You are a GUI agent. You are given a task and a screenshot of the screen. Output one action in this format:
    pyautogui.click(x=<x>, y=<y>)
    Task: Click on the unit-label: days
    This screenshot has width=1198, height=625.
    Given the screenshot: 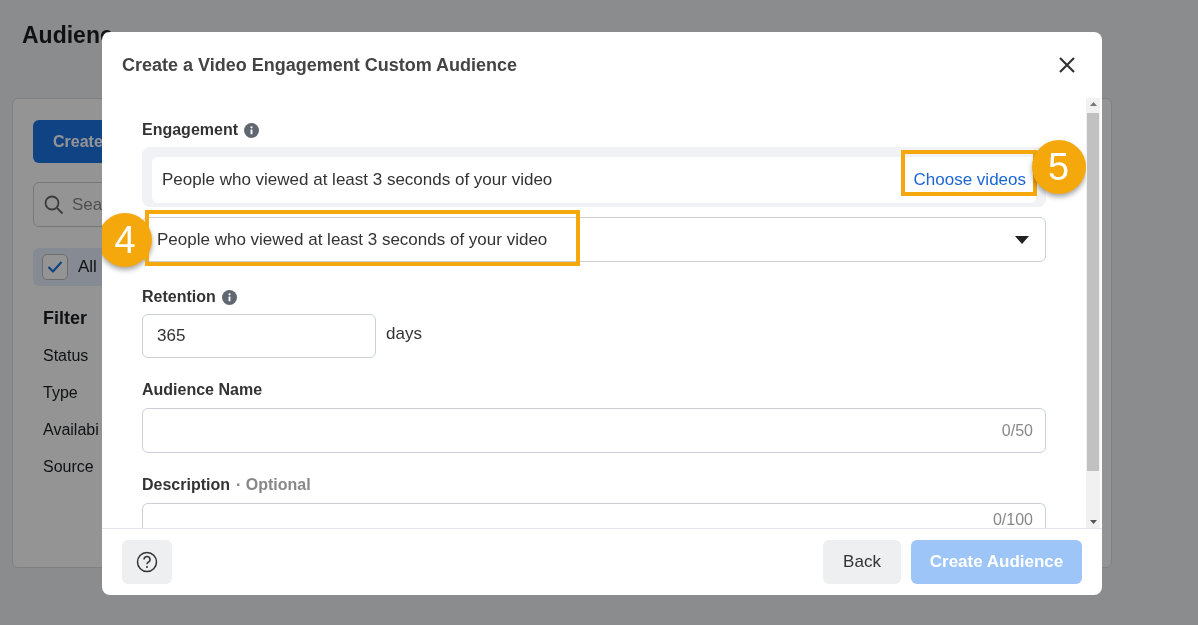 What is the action you would take?
    pyautogui.click(x=404, y=334)
    